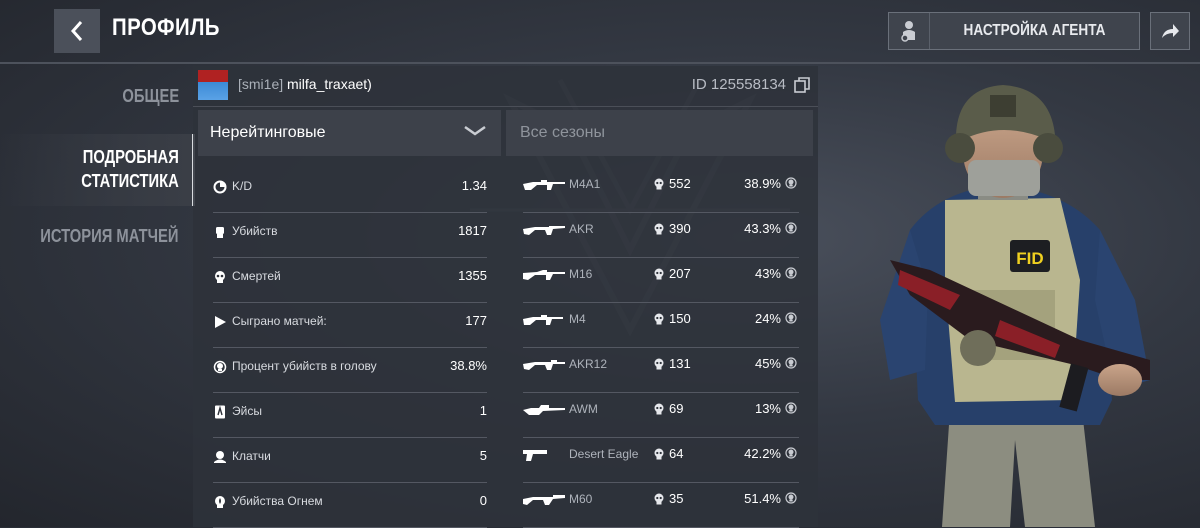 This screenshot has height=528, width=1200. What do you see at coordinates (350, 415) in the screenshot?
I see `stat-row: Эйсы 1` at bounding box center [350, 415].